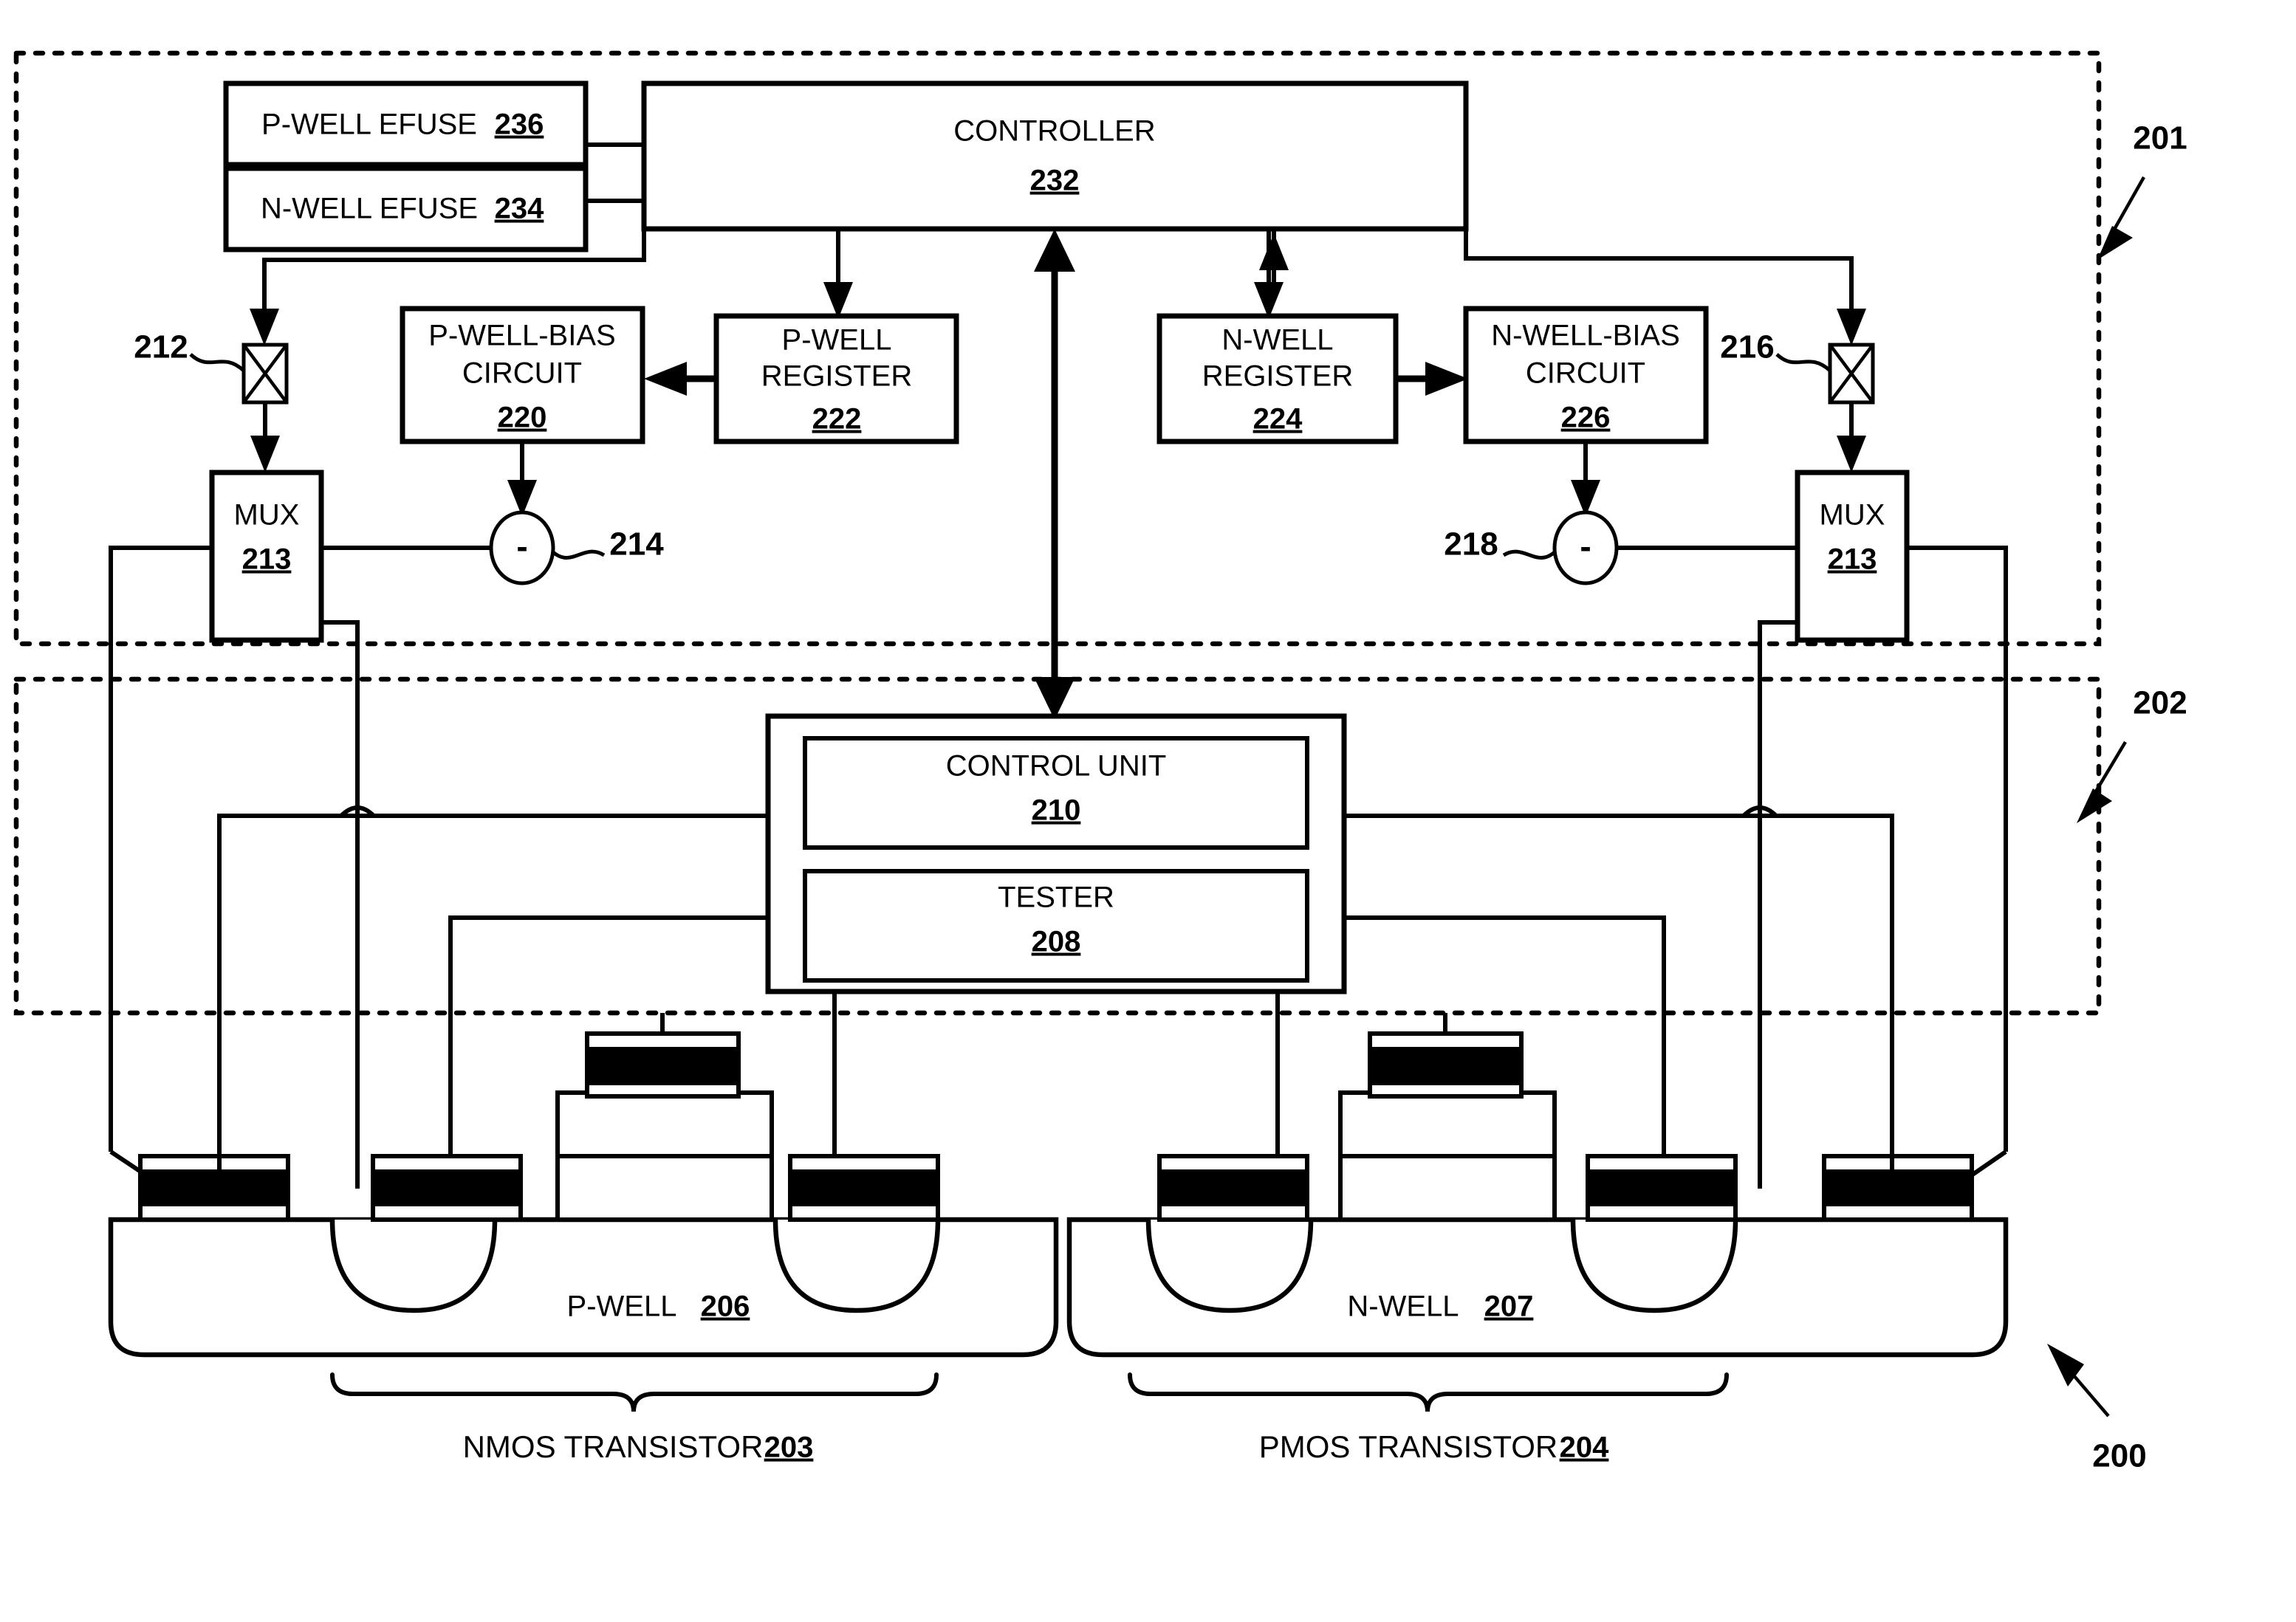 Image resolution: width=2296 pixels, height=1622 pixels. What do you see at coordinates (1403, 1307) in the screenshot?
I see `n-well-label: N-WELL` at bounding box center [1403, 1307].